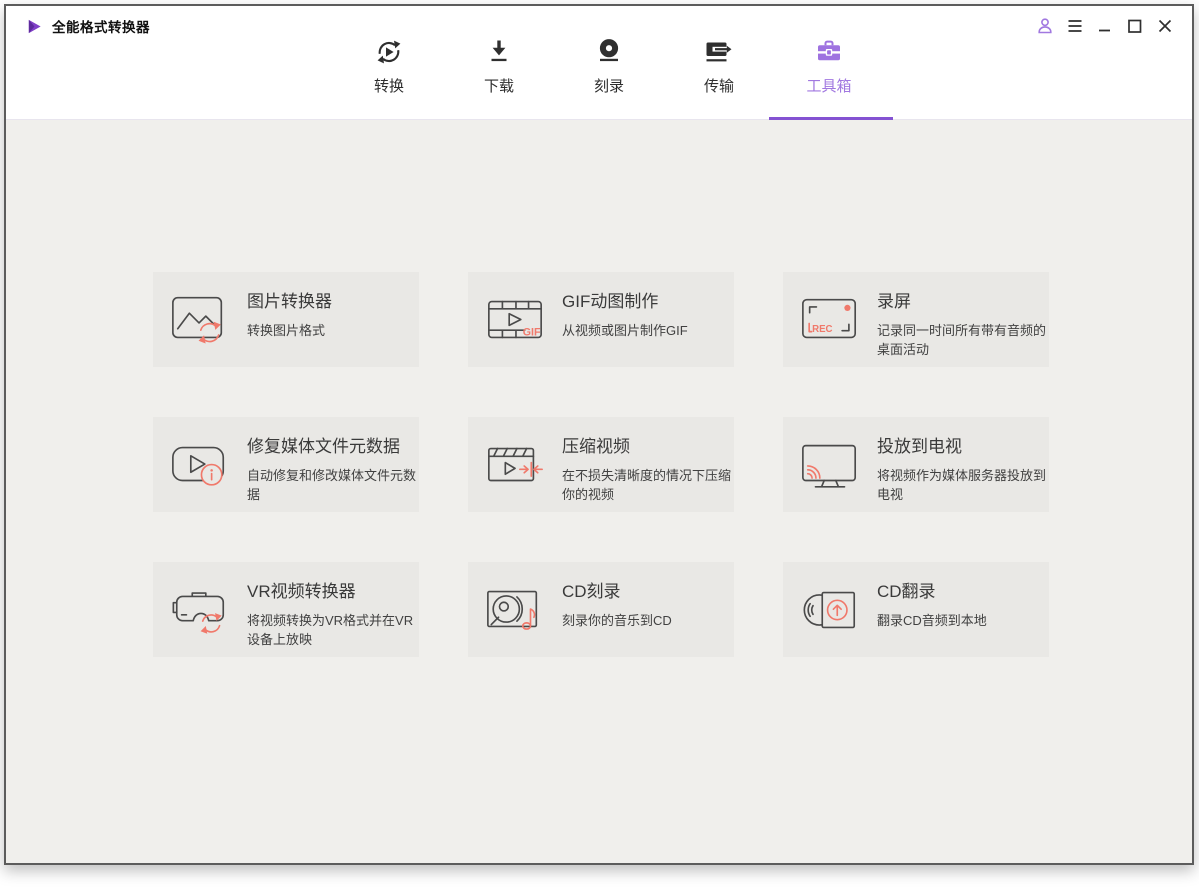  What do you see at coordinates (1045, 26) in the screenshot?
I see `account-icon` at bounding box center [1045, 26].